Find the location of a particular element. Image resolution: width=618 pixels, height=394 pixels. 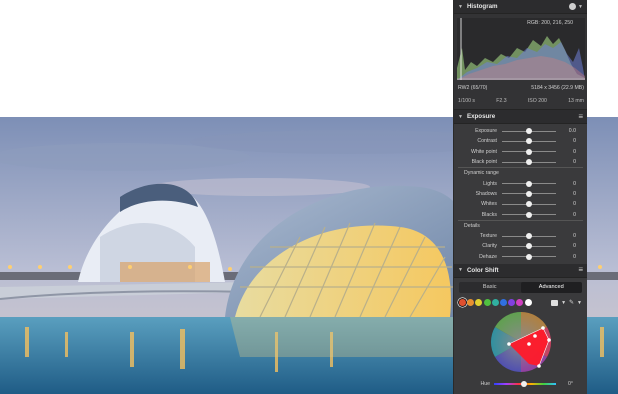

eyedropper-icon: ✎ is located at coordinates (571, 302).